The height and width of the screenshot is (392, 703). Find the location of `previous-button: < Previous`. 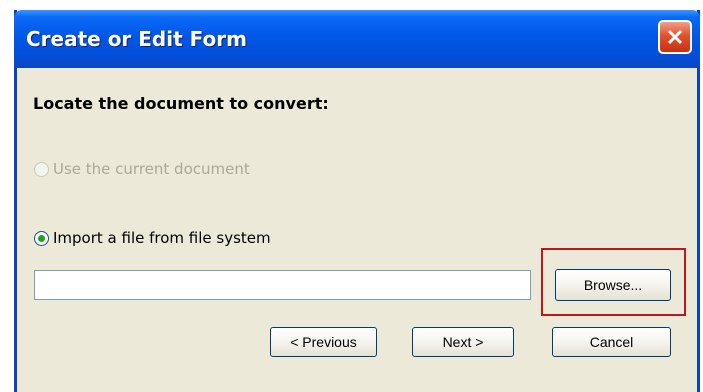

previous-button: < Previous is located at coordinates (323, 342).